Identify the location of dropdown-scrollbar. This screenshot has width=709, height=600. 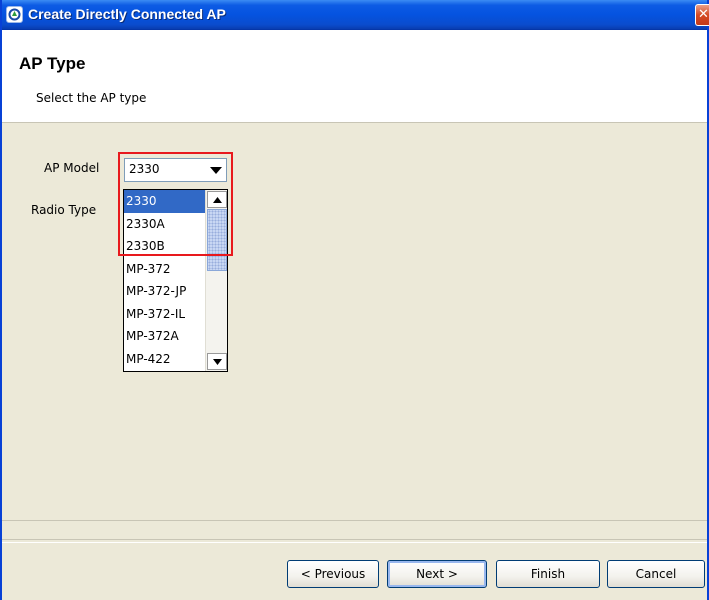
(216, 280).